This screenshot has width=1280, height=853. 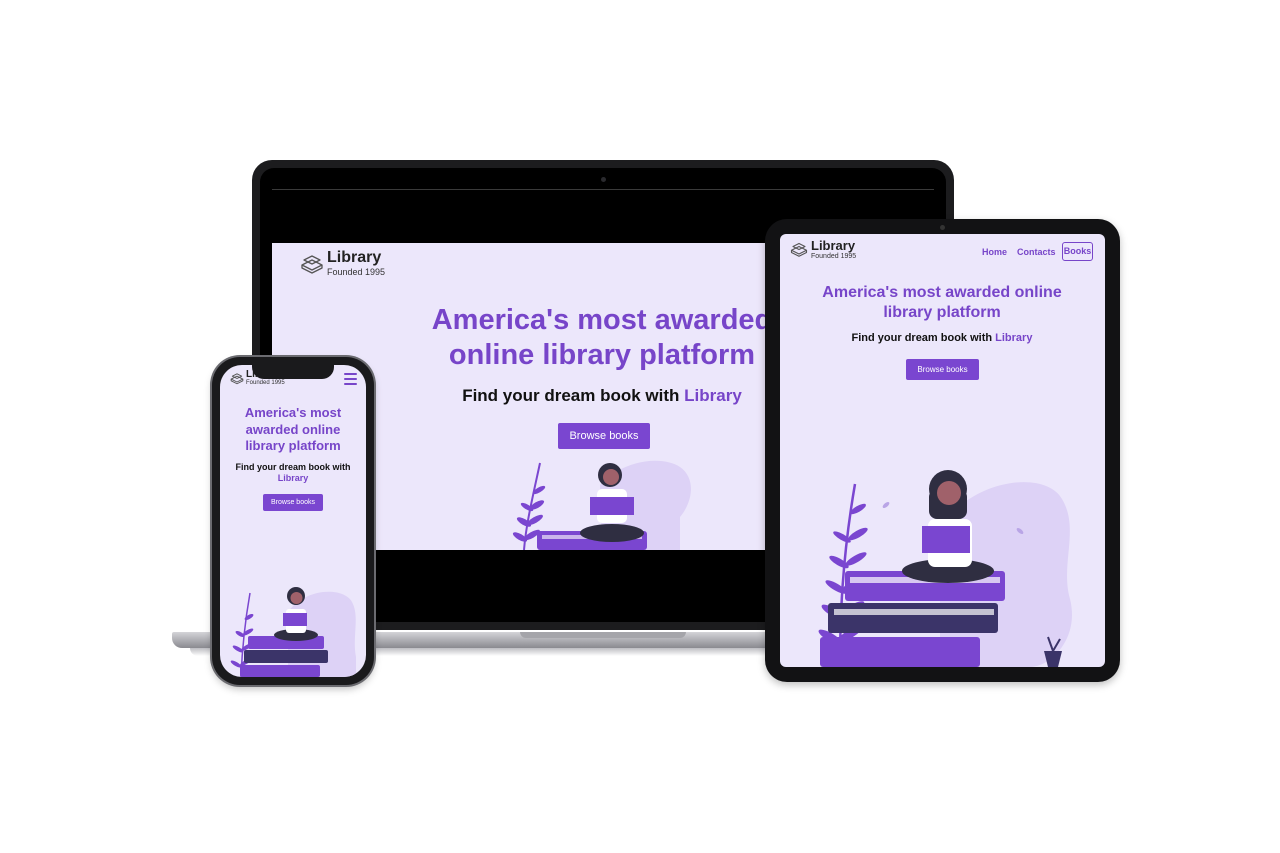 I want to click on nav-home: Home, so click(x=994, y=252).